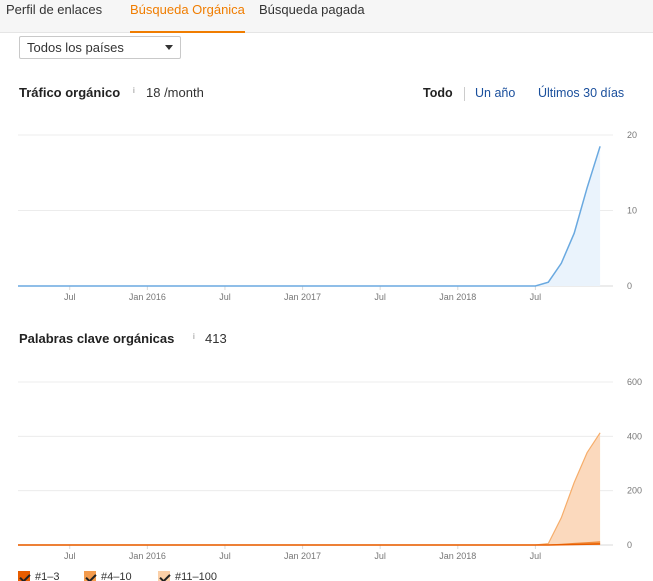  I want to click on country-select-value: Todos los países, so click(75, 47).